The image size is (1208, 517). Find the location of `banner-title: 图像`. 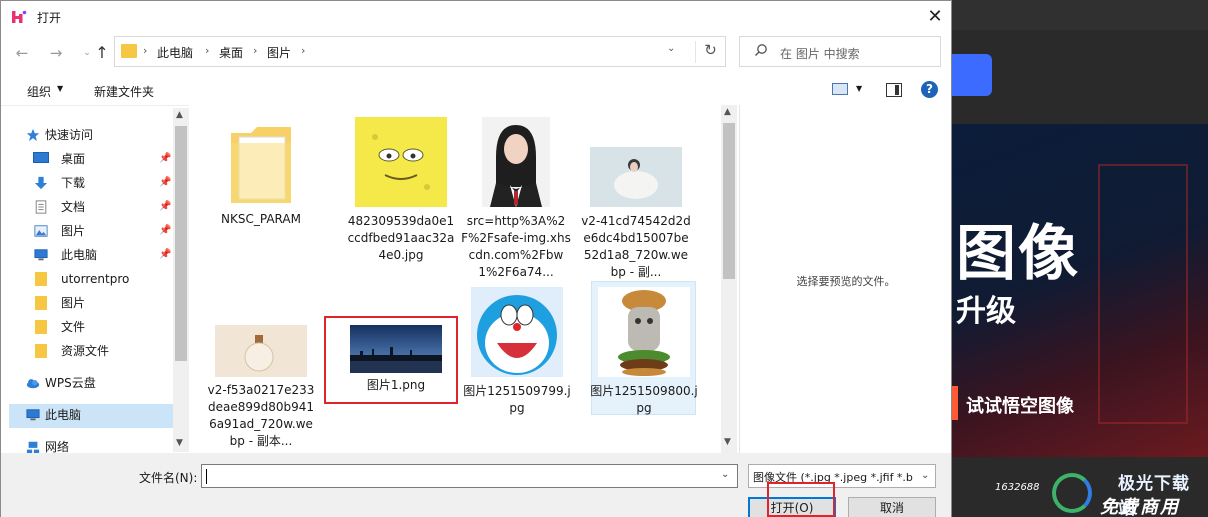

banner-title: 图像 is located at coordinates (1018, 254).